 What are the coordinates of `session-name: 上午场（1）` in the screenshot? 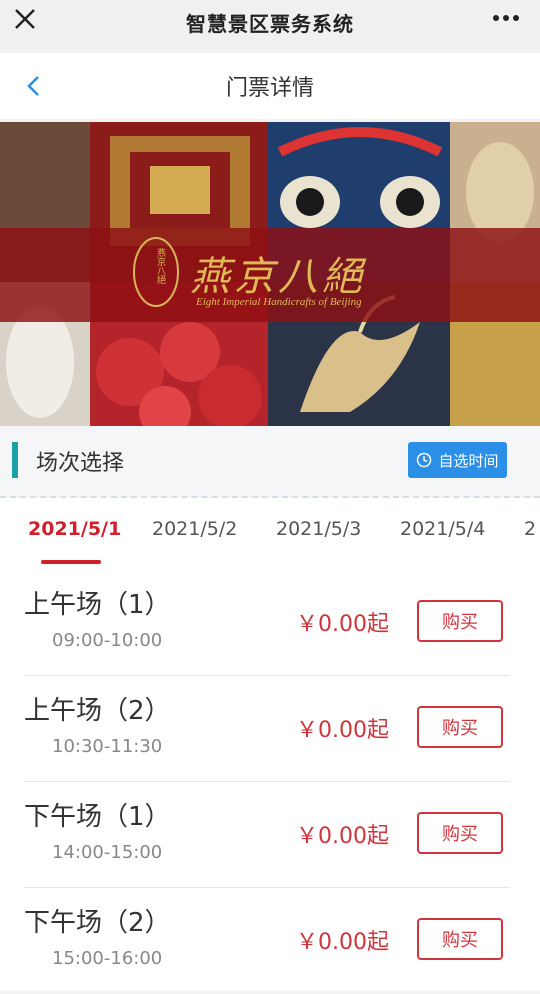 It's located at (97, 605).